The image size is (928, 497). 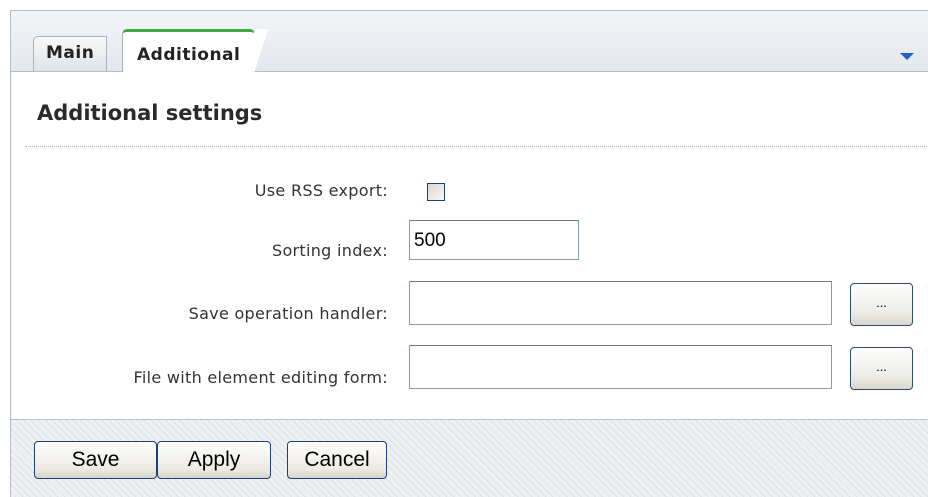 What do you see at coordinates (150, 113) in the screenshot?
I see `section-title: Additional settings` at bounding box center [150, 113].